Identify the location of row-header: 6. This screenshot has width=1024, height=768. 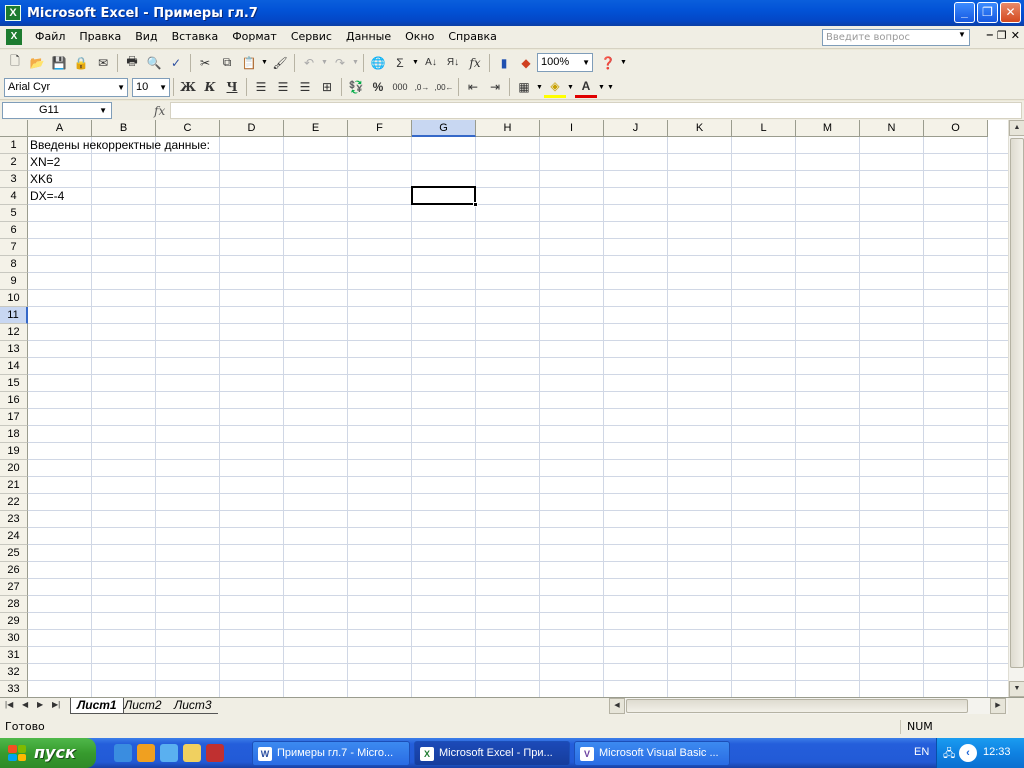
(14, 230).